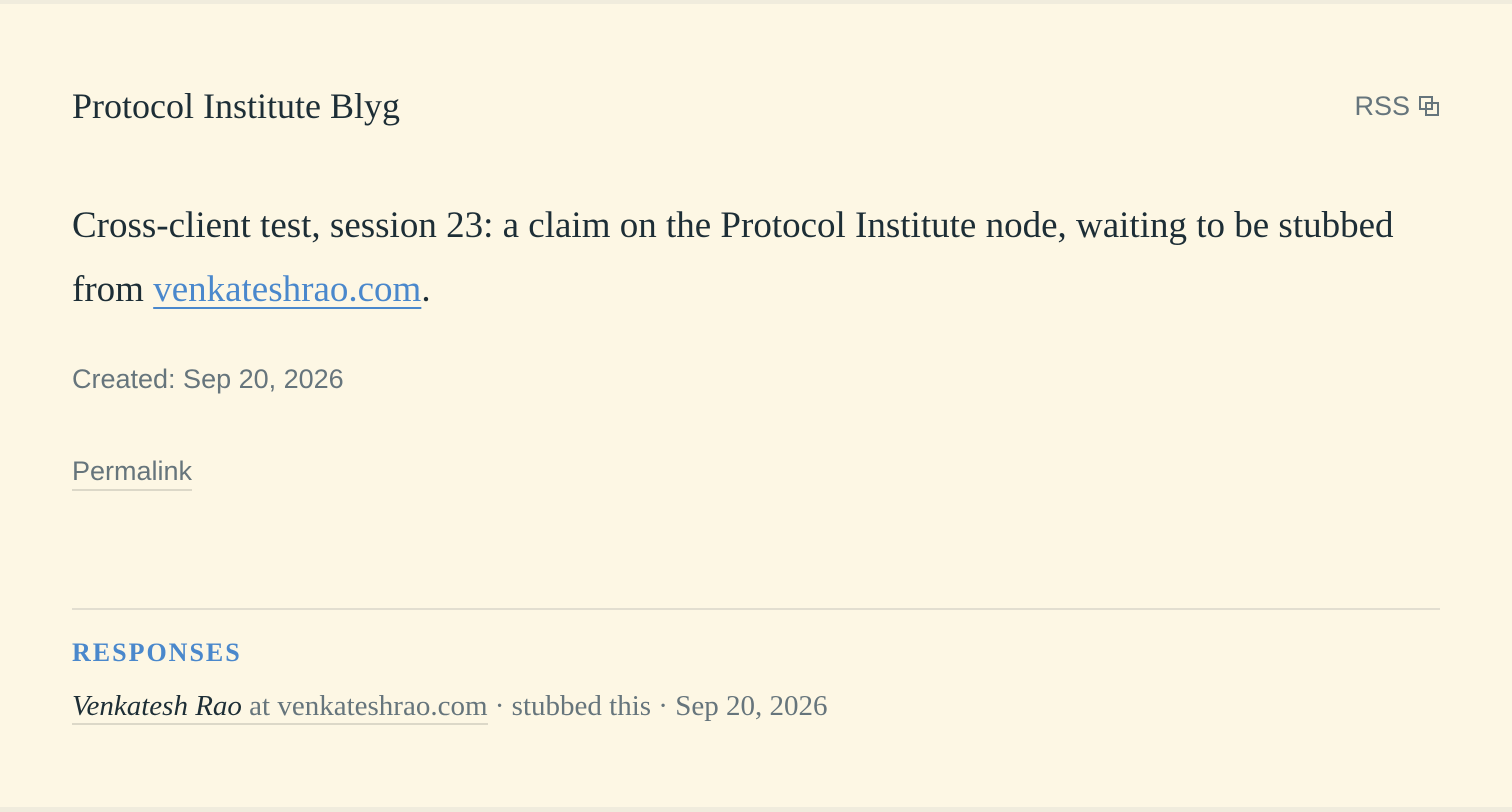 Image resolution: width=1512 pixels, height=812 pixels. I want to click on response-site: at venkateshrao.com, so click(364, 706).